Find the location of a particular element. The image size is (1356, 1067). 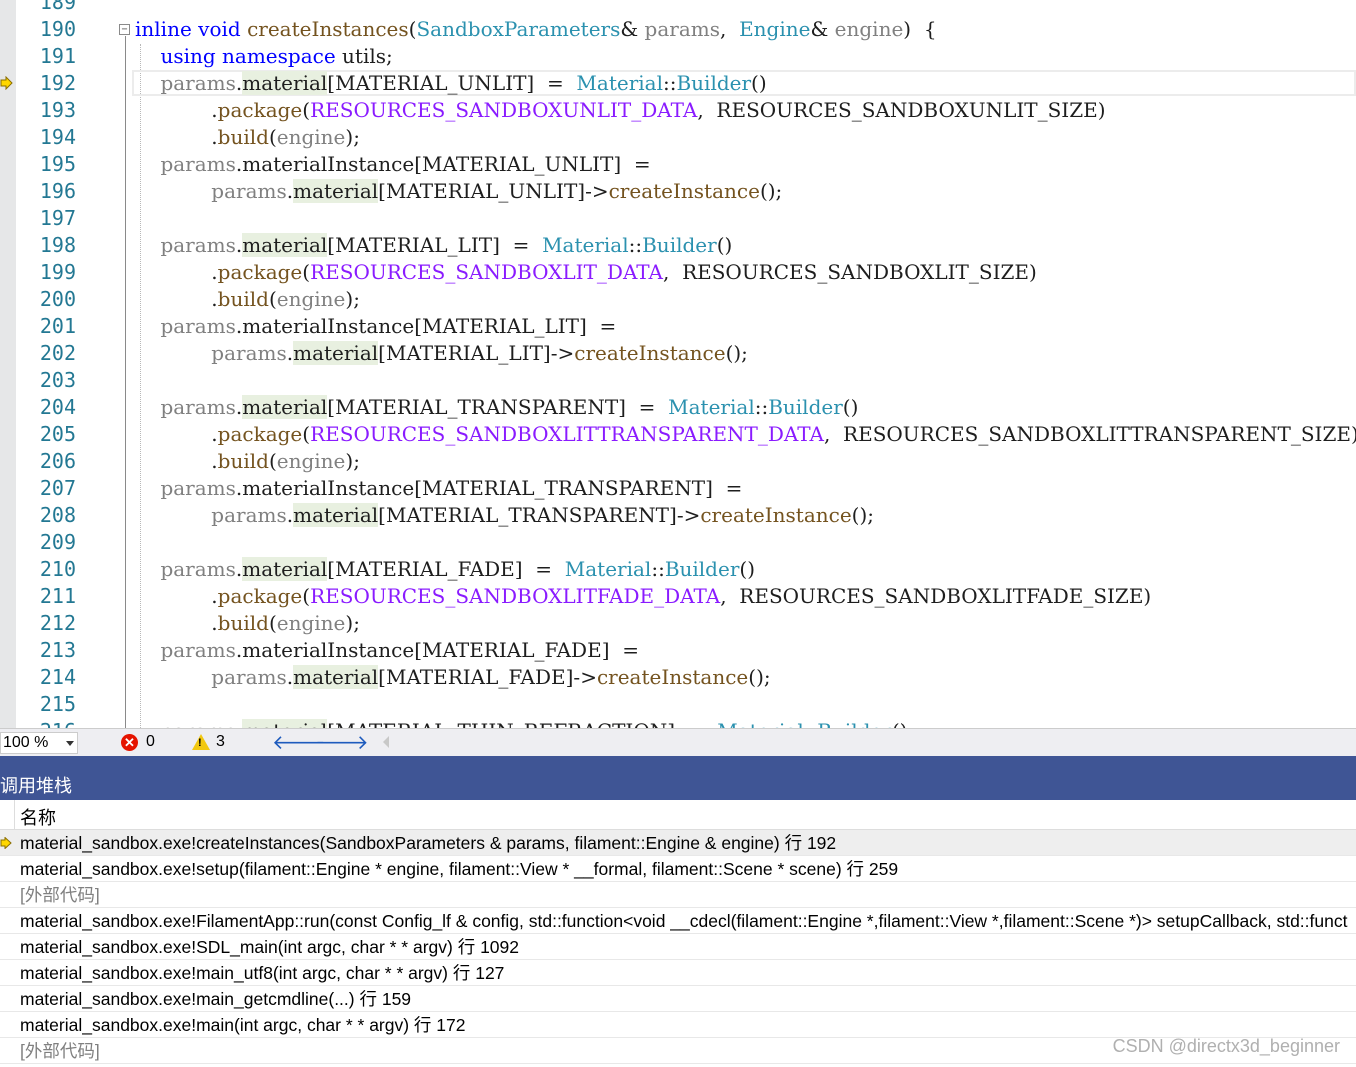

keyword: void is located at coordinates (219, 29).